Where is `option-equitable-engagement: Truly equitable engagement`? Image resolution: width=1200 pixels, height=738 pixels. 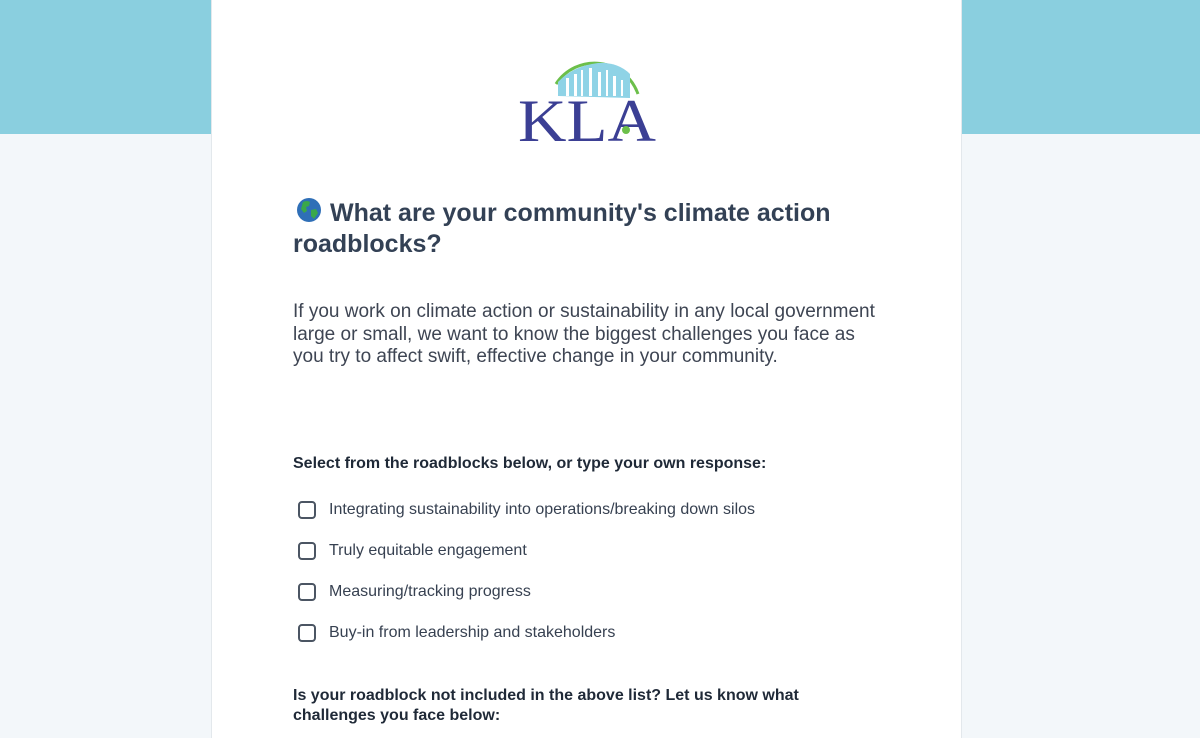
option-equitable-engagement: Truly equitable engagement is located at coordinates (598, 551).